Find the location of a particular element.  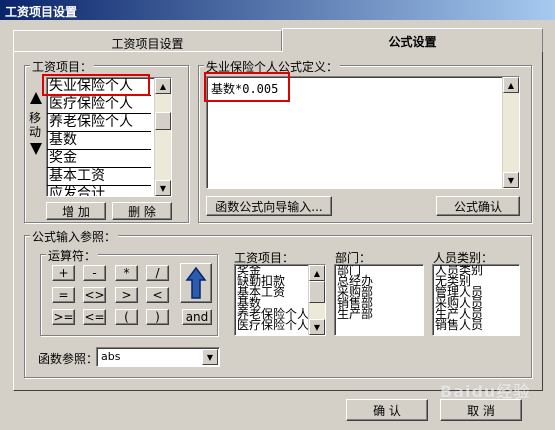

operator-greater-button: > is located at coordinates (126, 295).